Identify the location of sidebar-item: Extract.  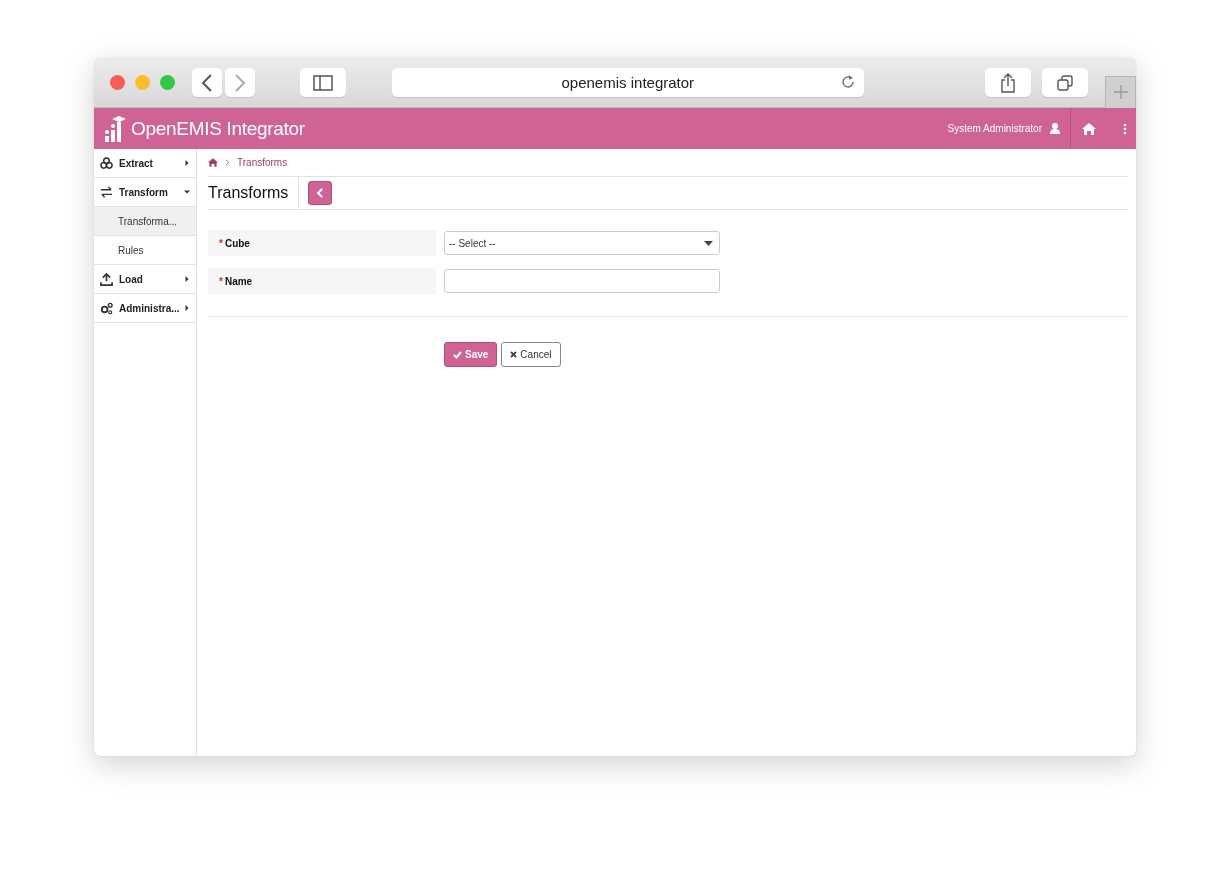
(145, 163).